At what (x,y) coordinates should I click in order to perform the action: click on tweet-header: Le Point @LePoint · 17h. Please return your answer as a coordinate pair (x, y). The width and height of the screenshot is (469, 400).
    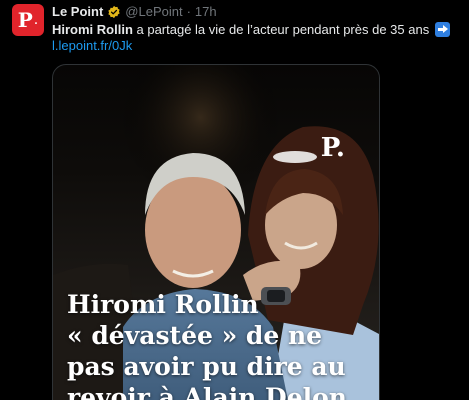
    Looking at the image, I should click on (134, 12).